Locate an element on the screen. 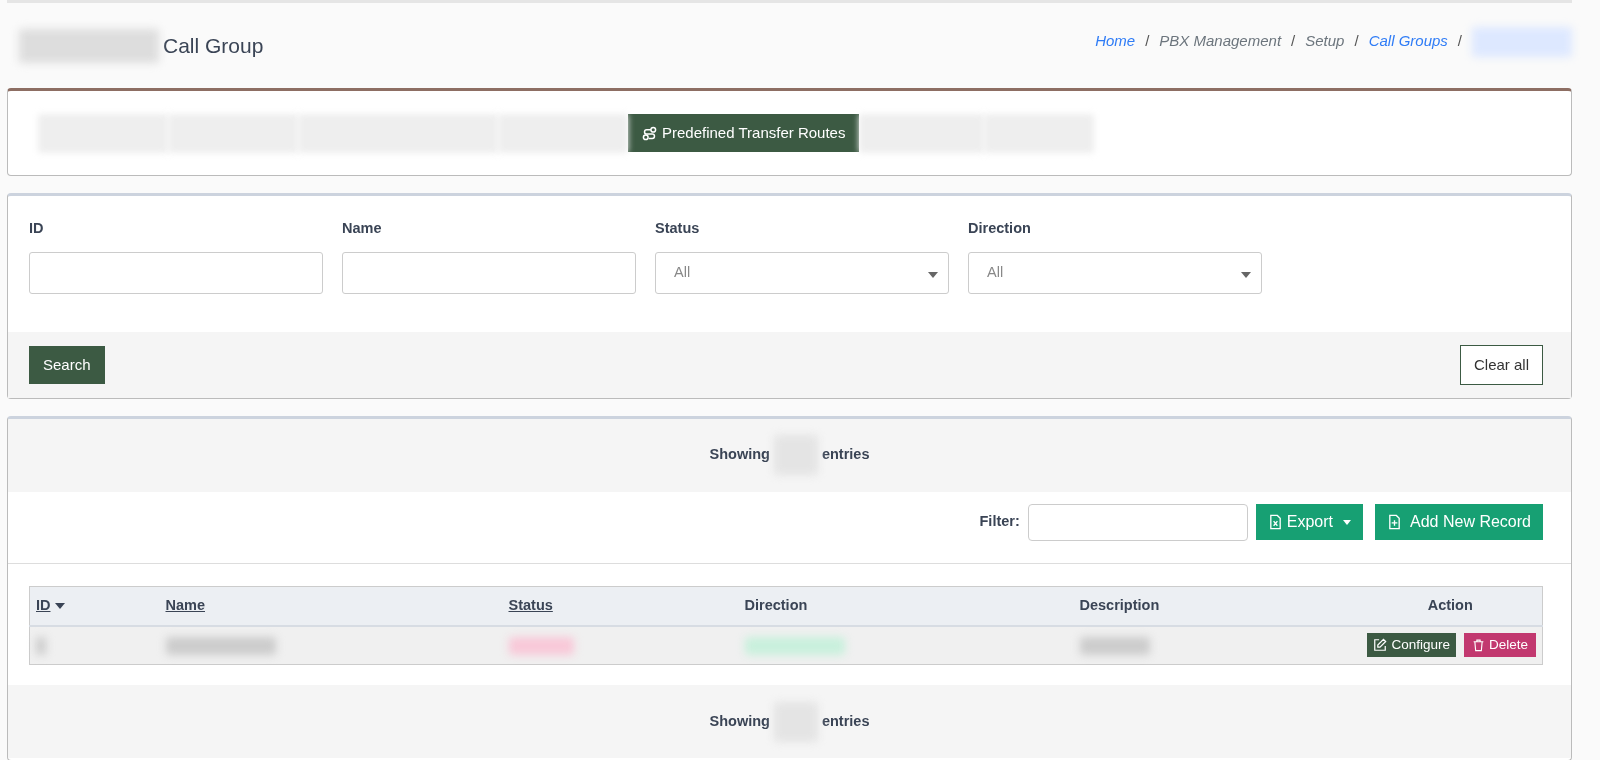 This screenshot has width=1600, height=760. field-label: Direction is located at coordinates (1000, 228).